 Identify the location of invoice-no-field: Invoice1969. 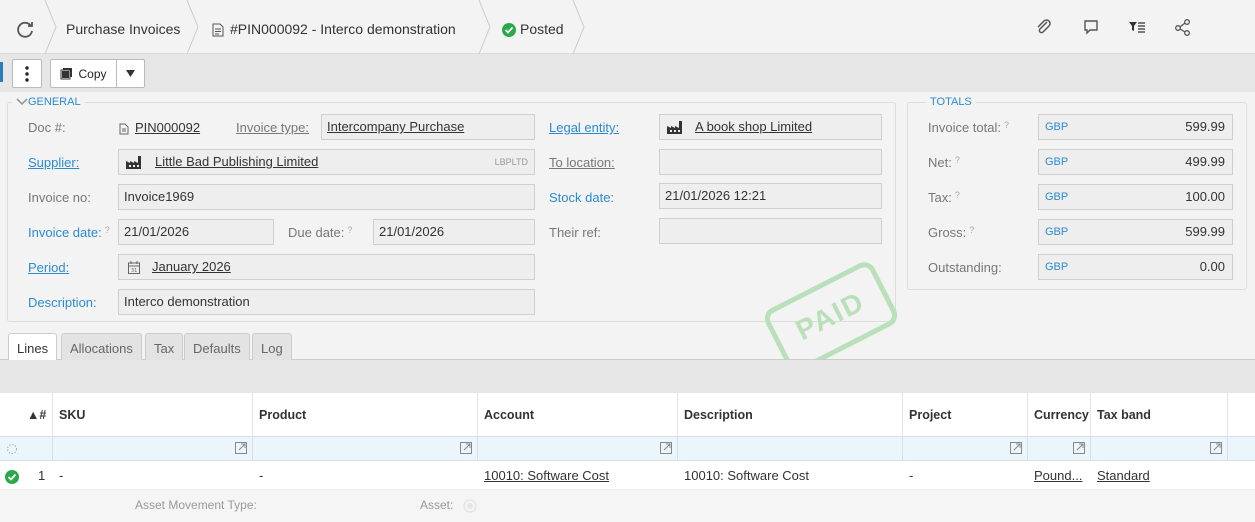
(326, 197).